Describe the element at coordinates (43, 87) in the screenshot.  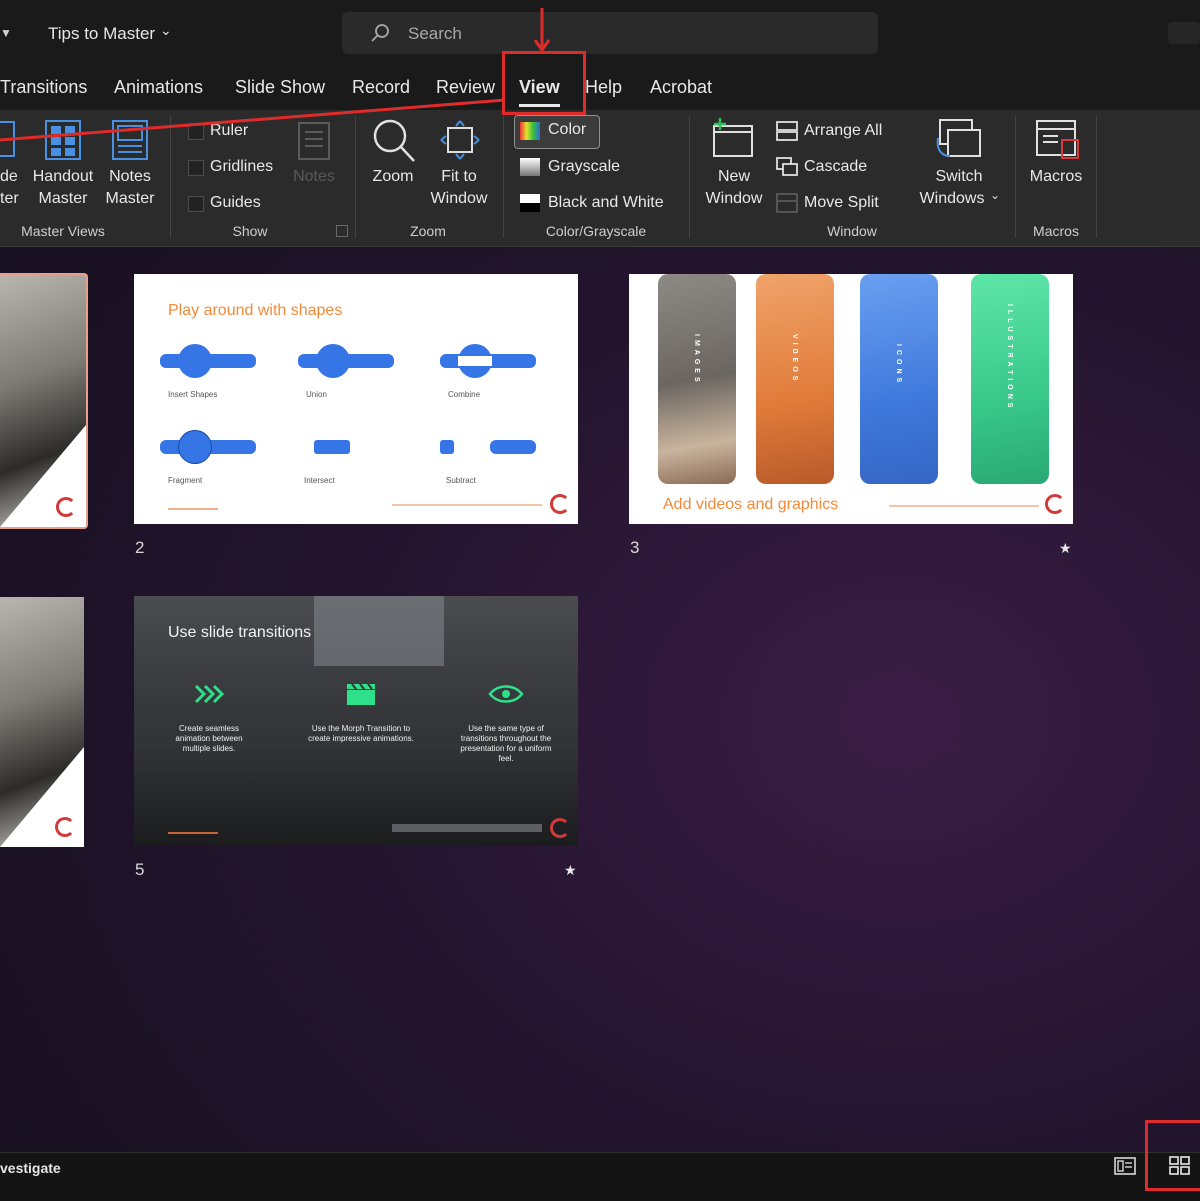
I see `tab-transitions: Transitions` at that location.